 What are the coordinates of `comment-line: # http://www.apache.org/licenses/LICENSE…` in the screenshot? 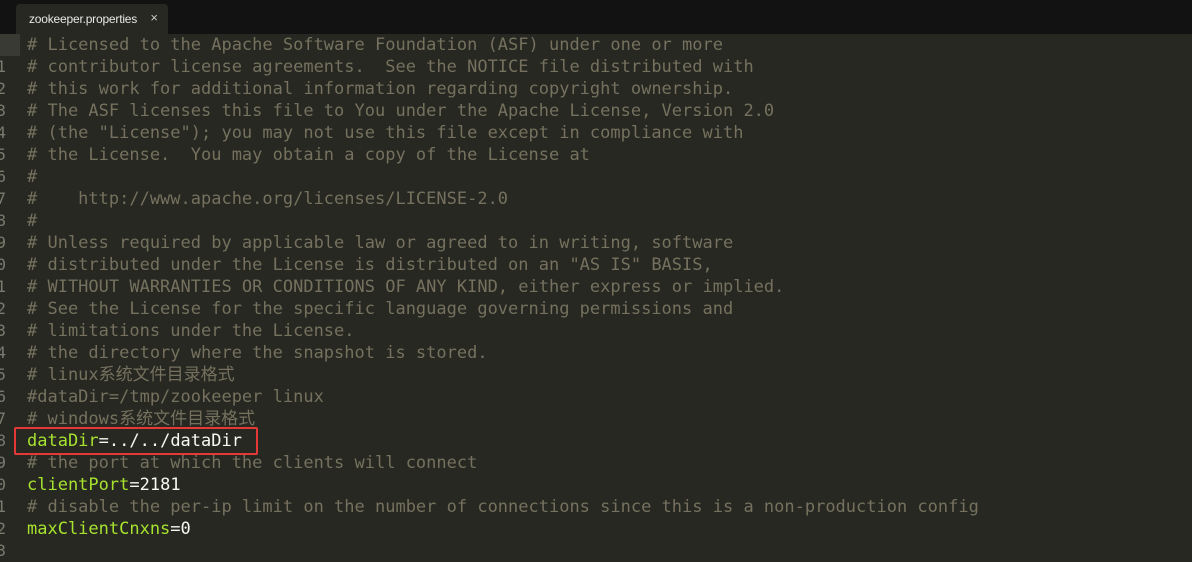 It's located at (268, 199).